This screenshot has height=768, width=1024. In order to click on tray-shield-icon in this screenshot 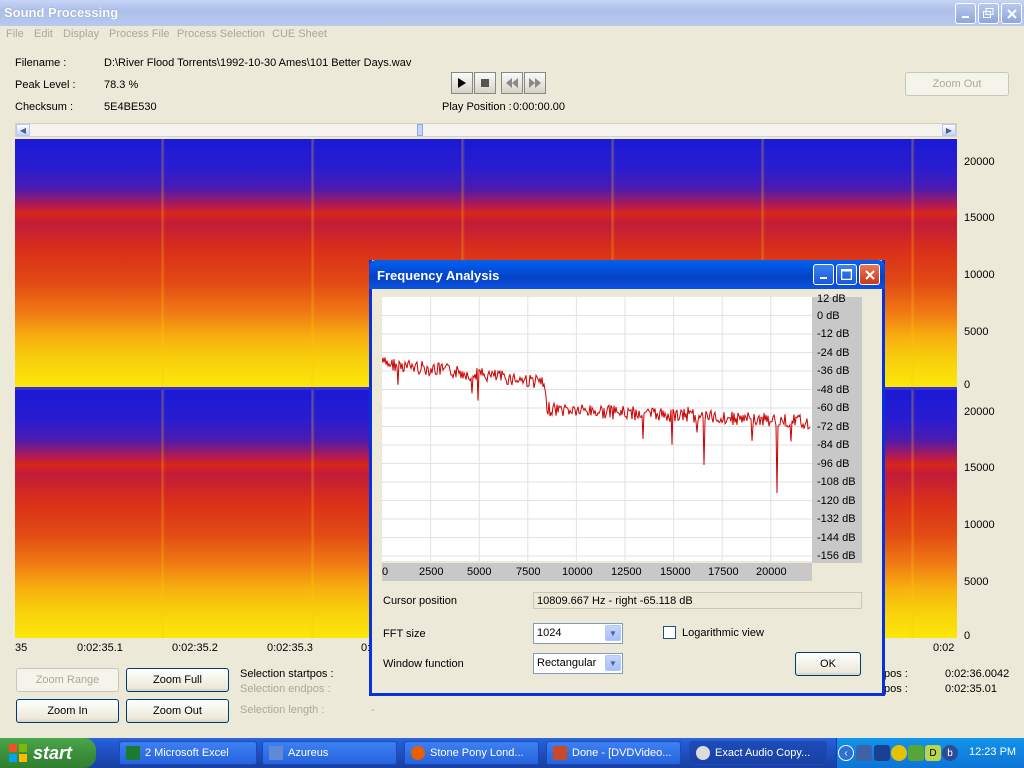, I will do `click(916, 753)`.